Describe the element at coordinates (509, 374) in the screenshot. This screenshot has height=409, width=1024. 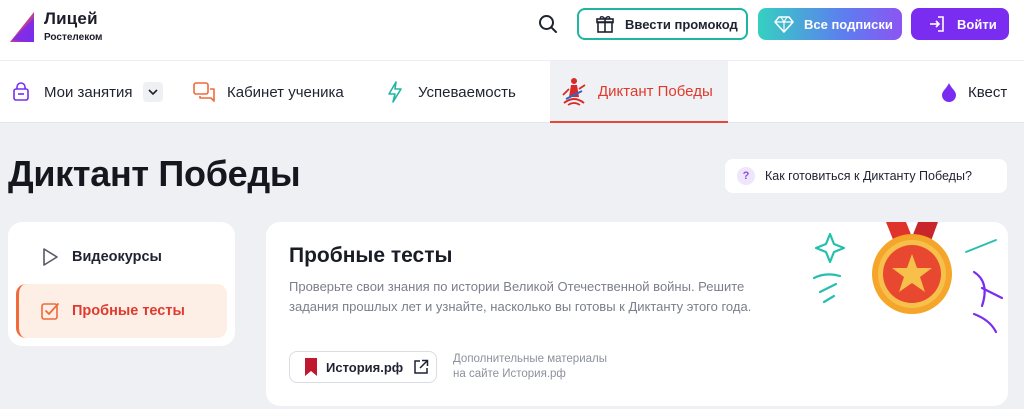
I see `extra-materials-line2: на сайте История.рф` at that location.